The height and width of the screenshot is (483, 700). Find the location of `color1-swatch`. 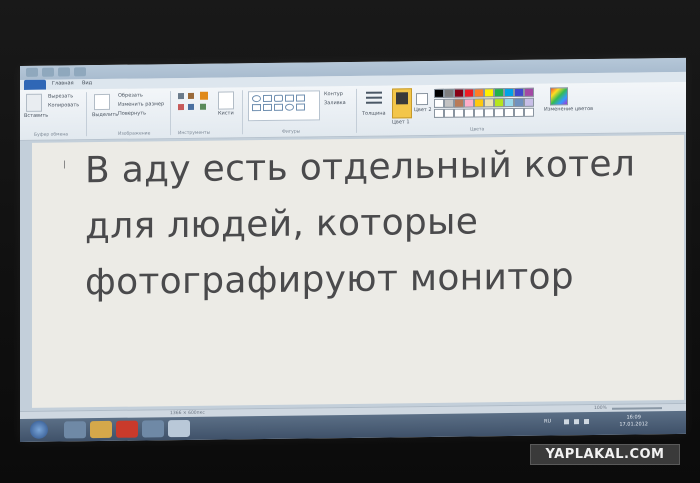

color1-swatch is located at coordinates (402, 98).